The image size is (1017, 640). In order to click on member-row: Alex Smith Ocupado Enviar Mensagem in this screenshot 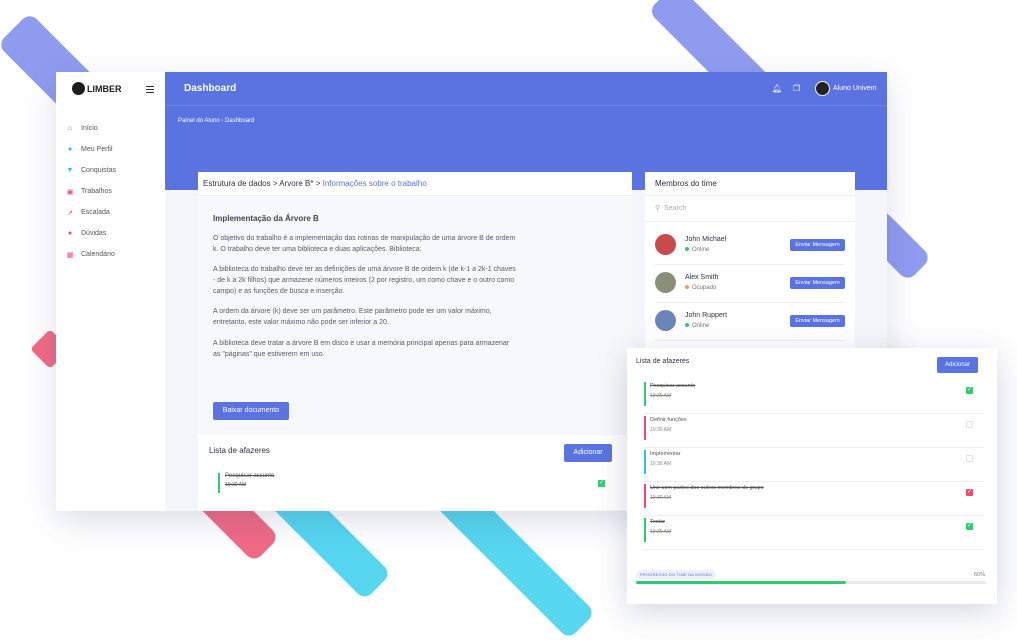, I will do `click(750, 283)`.